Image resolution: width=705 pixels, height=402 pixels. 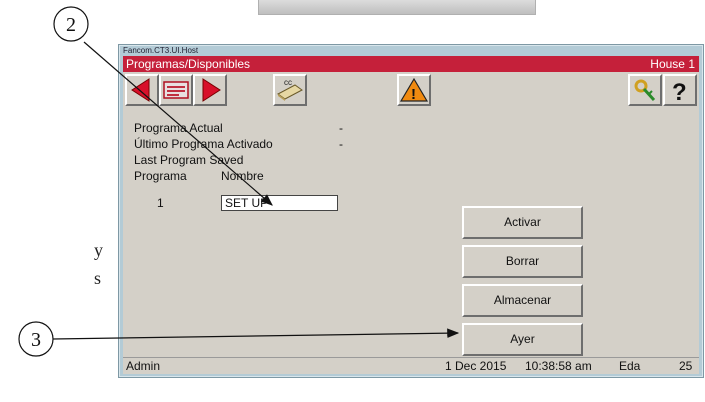 I want to click on ultimo-programa-label: Último Programa Activado, so click(x=203, y=144).